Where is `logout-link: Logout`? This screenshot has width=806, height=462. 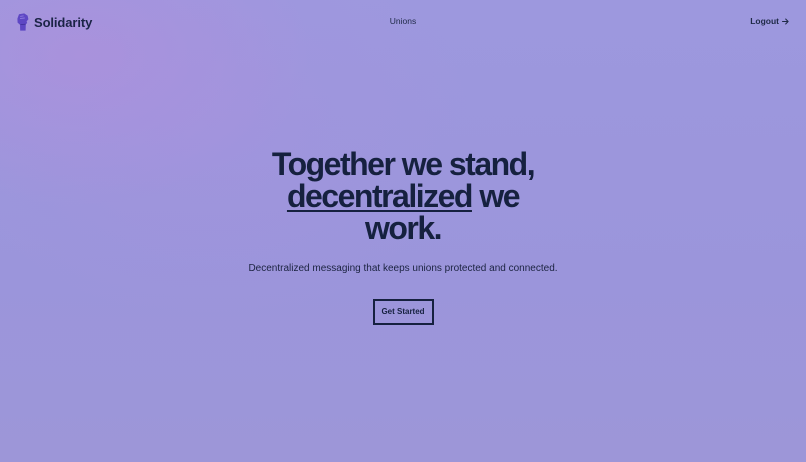 logout-link: Logout is located at coordinates (769, 21).